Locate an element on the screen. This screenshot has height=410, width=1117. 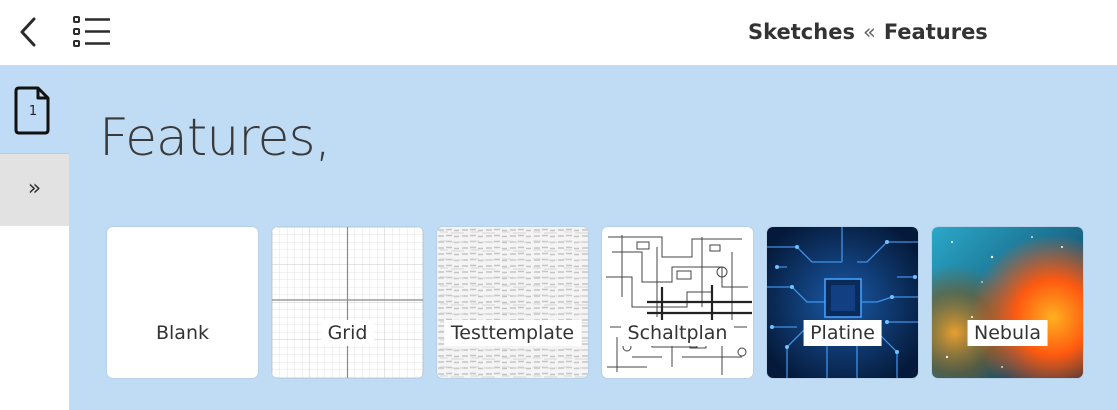
list-icon is located at coordinates (91, 31).